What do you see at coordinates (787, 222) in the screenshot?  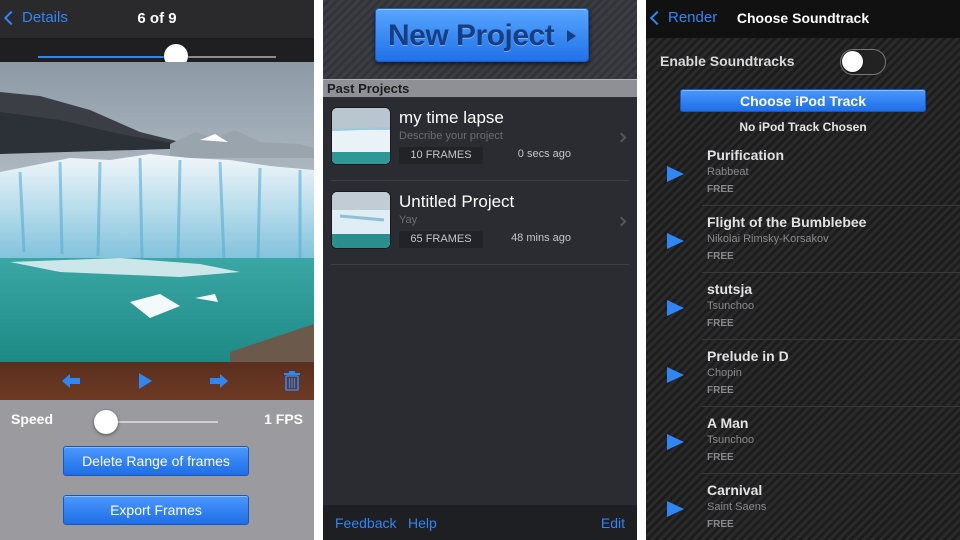 I see `track-name: Flight of the Bumblebee` at bounding box center [787, 222].